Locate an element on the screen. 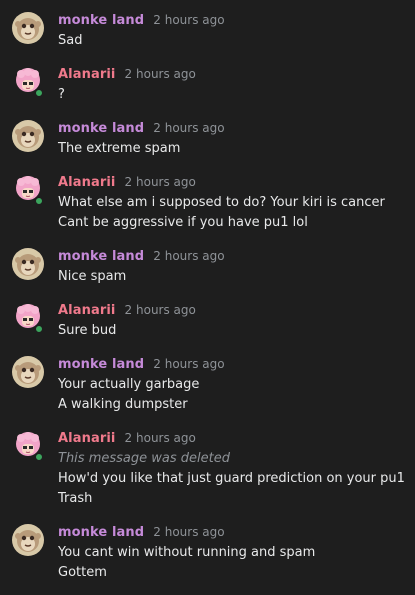  message-text: A walking dumpster is located at coordinates (123, 404).